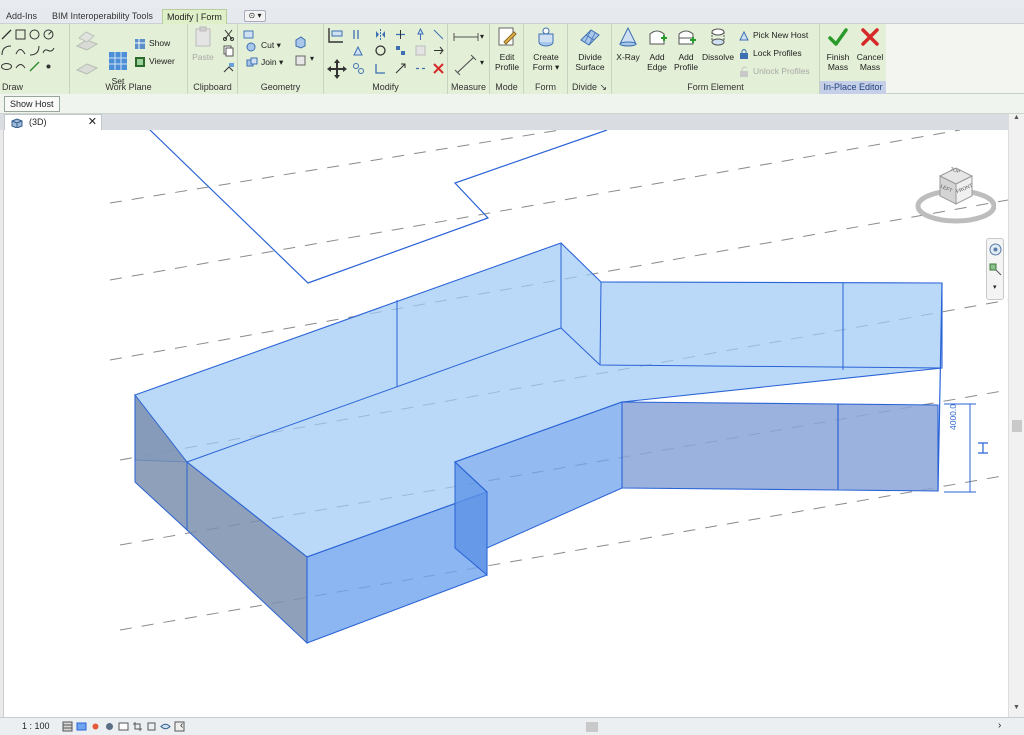 The height and width of the screenshot is (735, 1024). Describe the element at coordinates (358, 68) in the screenshot. I see `copy-element-icon` at that location.